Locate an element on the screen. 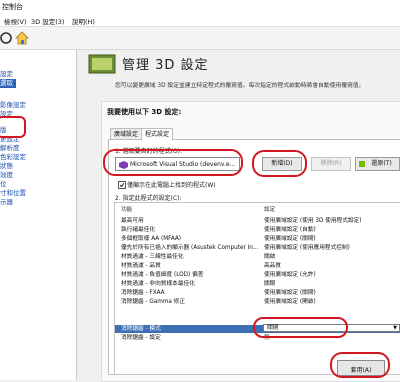  row-feature: 材質過濾 - 非向質樣本最佳化 is located at coordinates (158, 284).